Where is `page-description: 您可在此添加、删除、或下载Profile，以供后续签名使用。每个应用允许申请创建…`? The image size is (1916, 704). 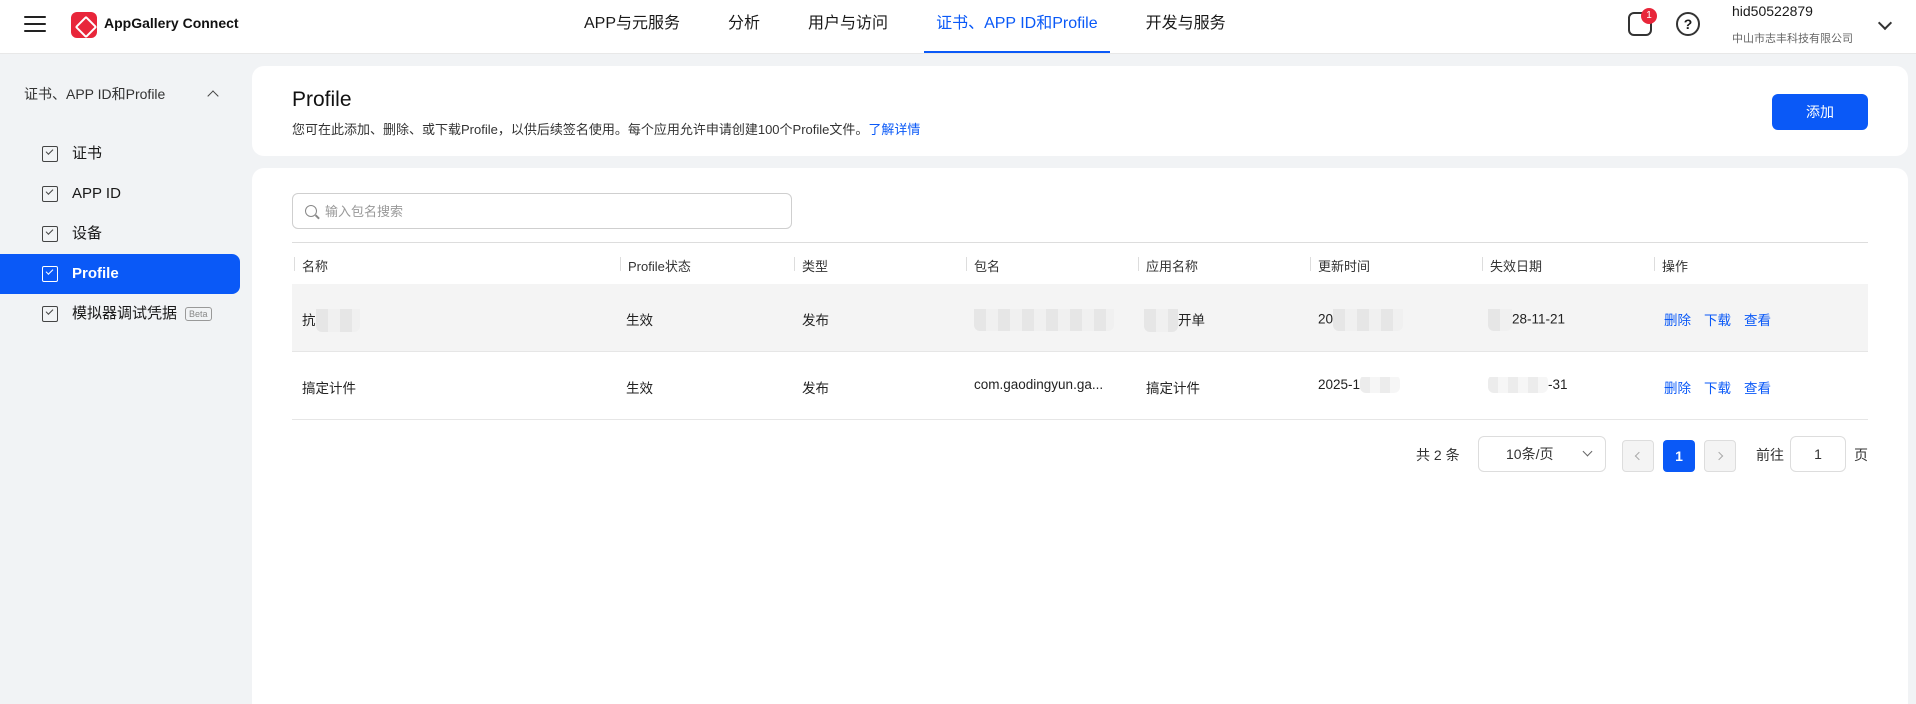
page-description: 您可在此添加、删除、或下载Profile，以供后续签名使用。每个应用允许申请创建… is located at coordinates (606, 128).